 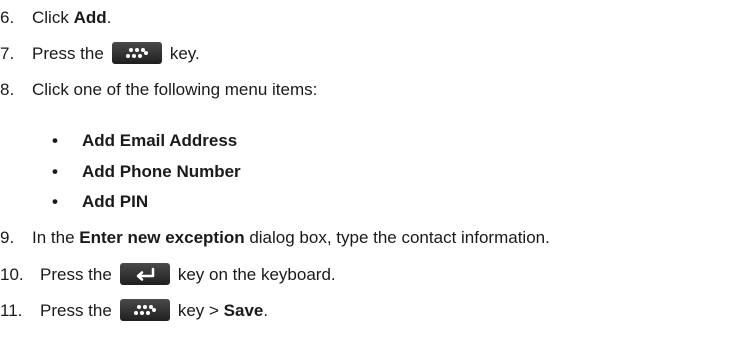 What do you see at coordinates (256, 274) in the screenshot?
I see `step-text: key on the keyboard.` at bounding box center [256, 274].